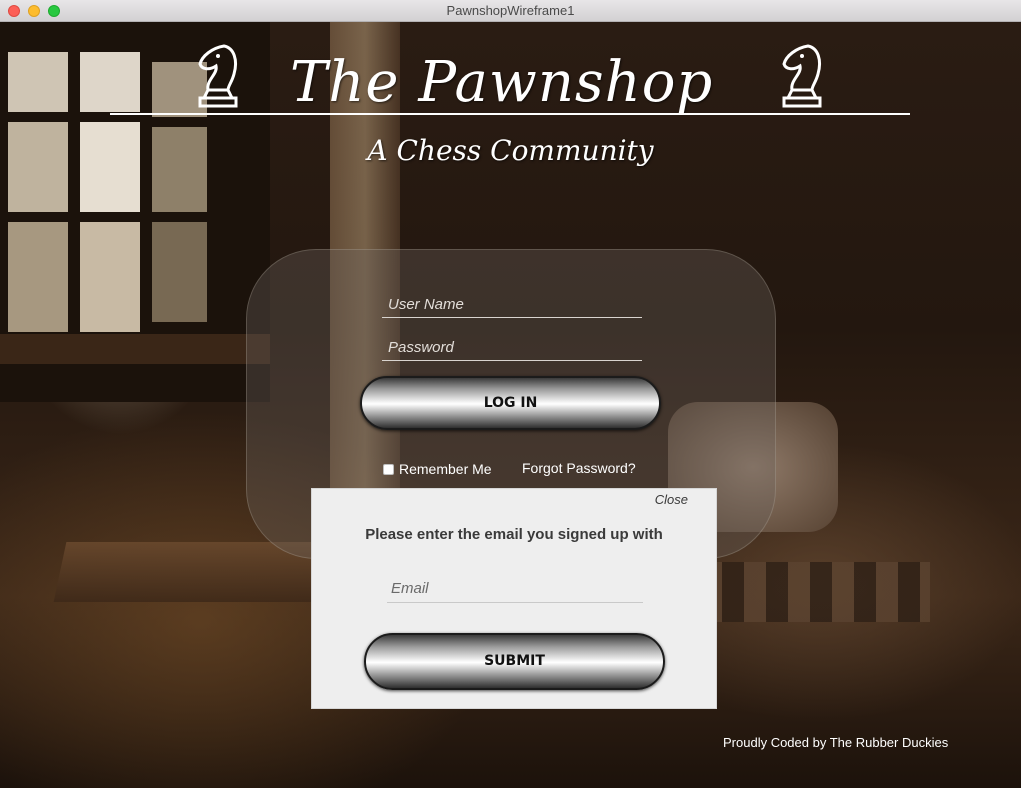 The height and width of the screenshot is (788, 1021). I want to click on title-divider, so click(510, 114).